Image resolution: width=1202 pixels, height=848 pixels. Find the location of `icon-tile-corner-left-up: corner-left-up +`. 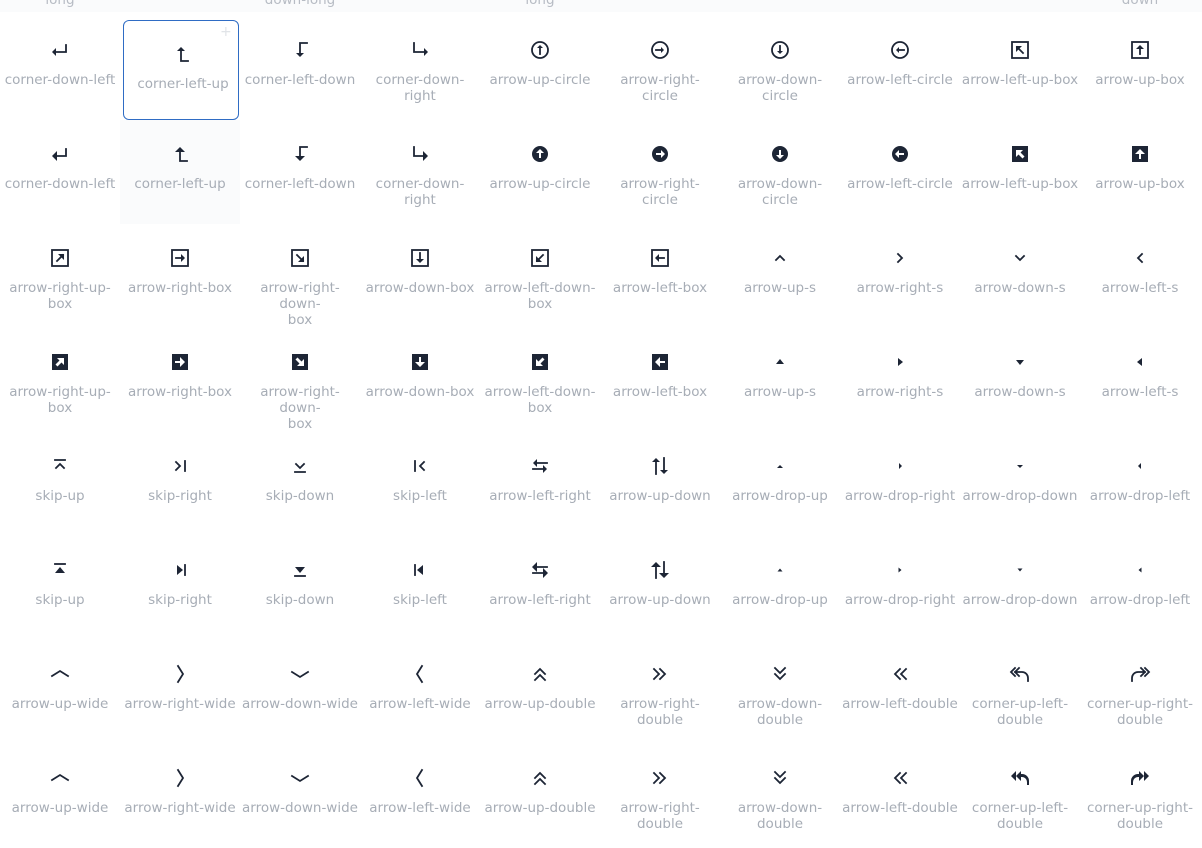

icon-tile-corner-left-up: corner-left-up + is located at coordinates (181, 70).